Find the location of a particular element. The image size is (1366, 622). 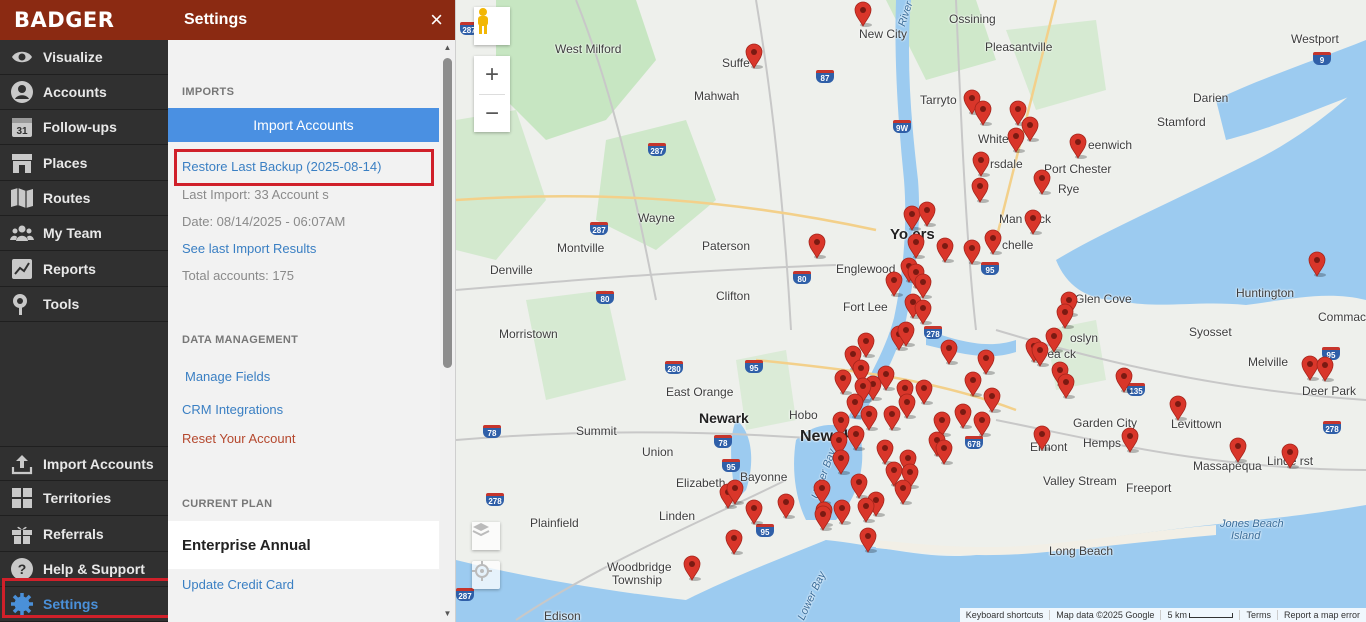

map-label: Linden is located at coordinates (677, 516).